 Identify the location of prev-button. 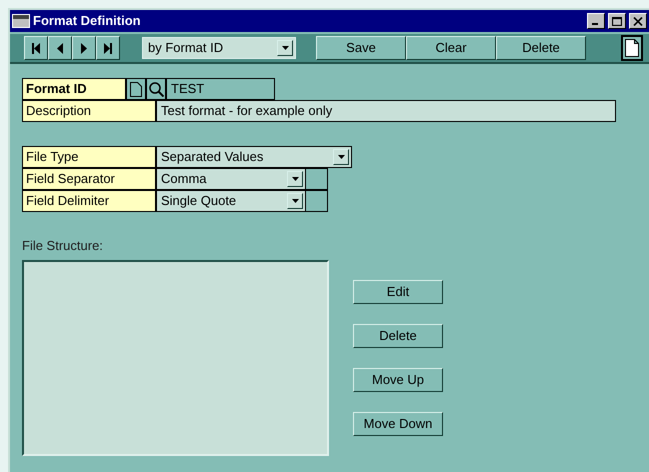
(60, 48).